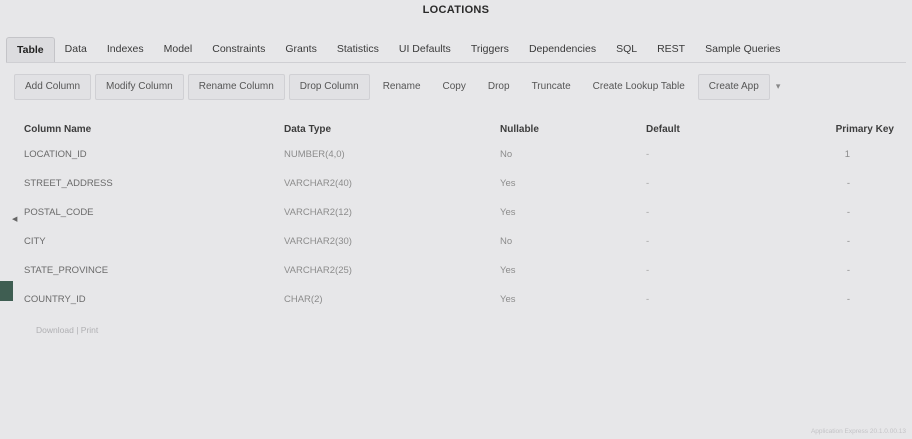  I want to click on footer-links: Download | Print, so click(67, 330).